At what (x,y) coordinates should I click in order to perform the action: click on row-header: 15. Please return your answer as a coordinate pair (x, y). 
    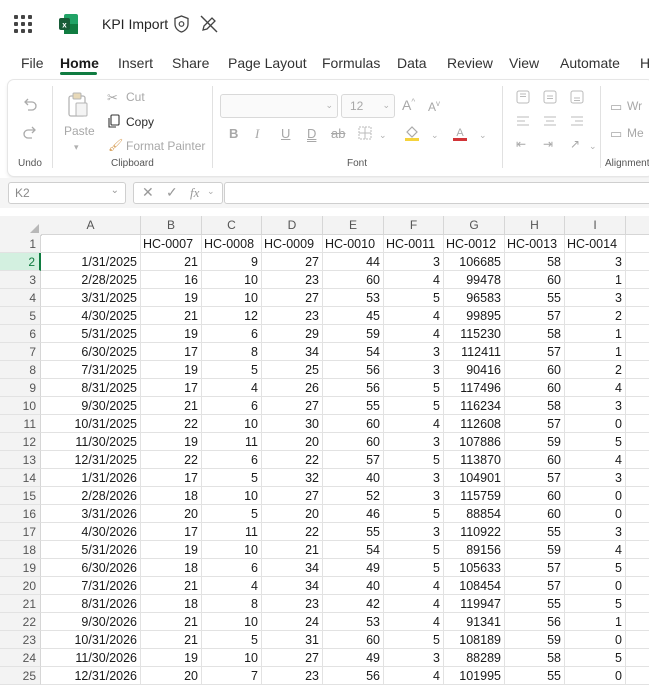
    Looking at the image, I should click on (20, 496).